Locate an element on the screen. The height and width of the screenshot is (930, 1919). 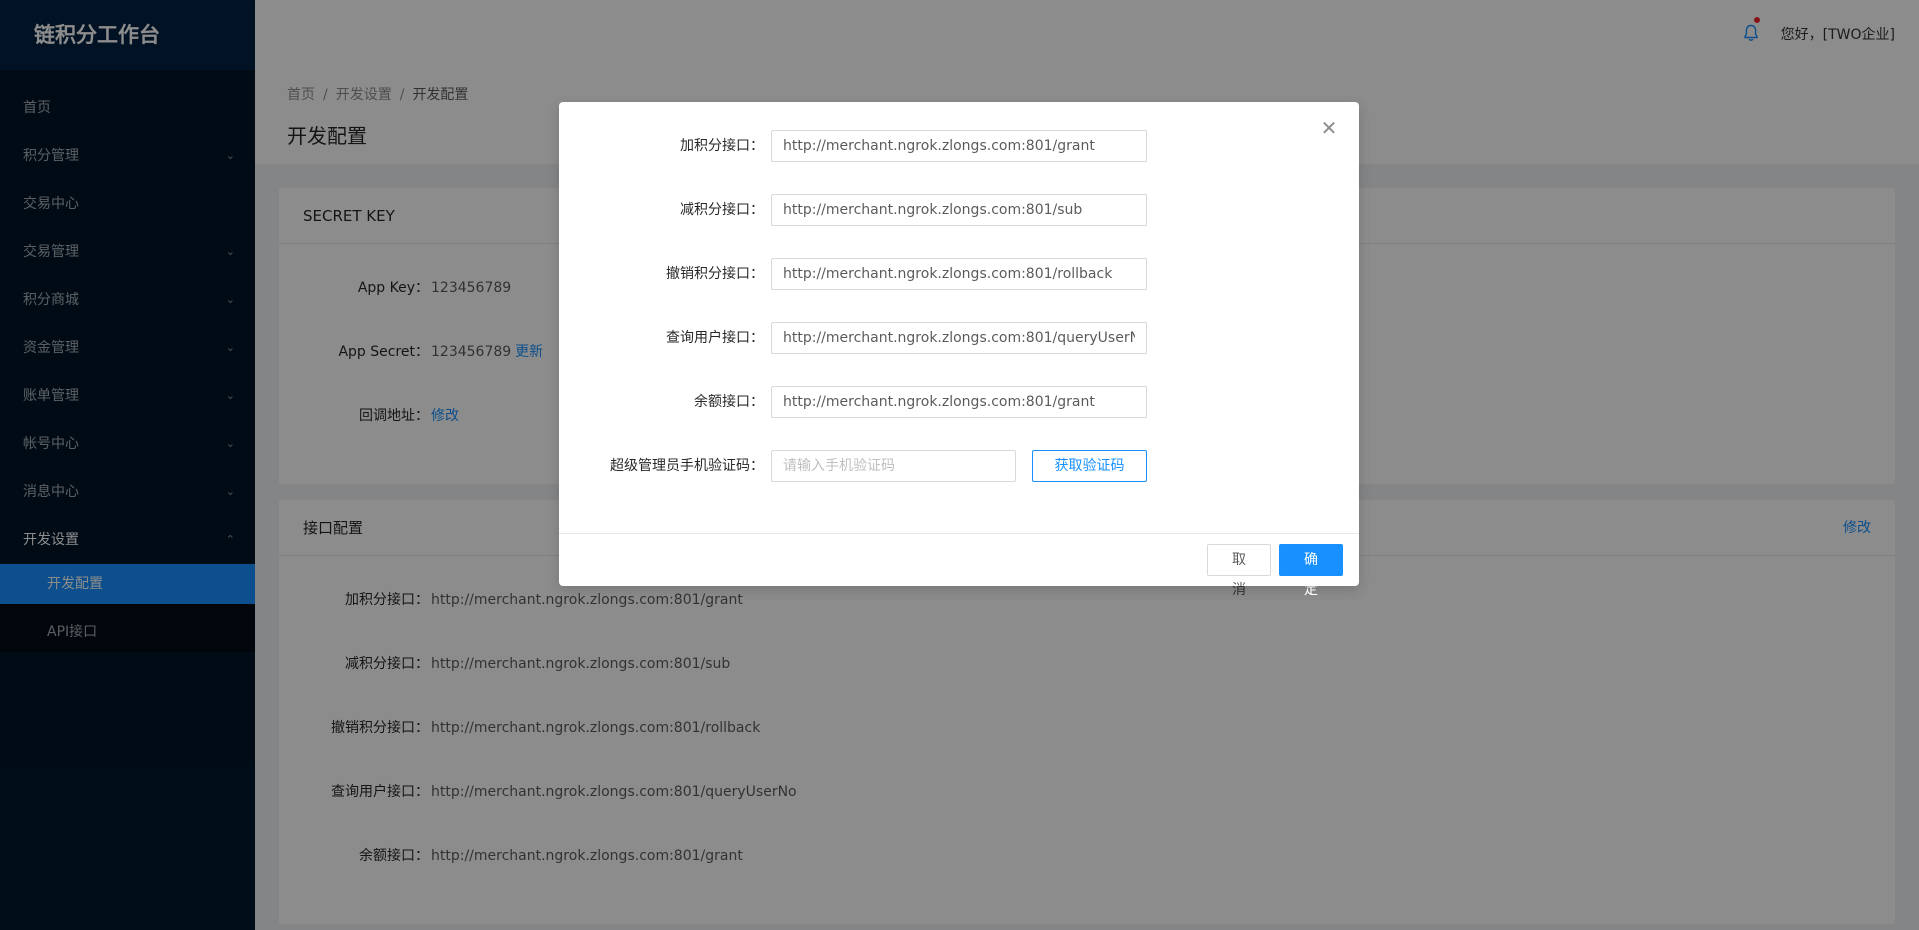
verify-code-input is located at coordinates (893, 466).